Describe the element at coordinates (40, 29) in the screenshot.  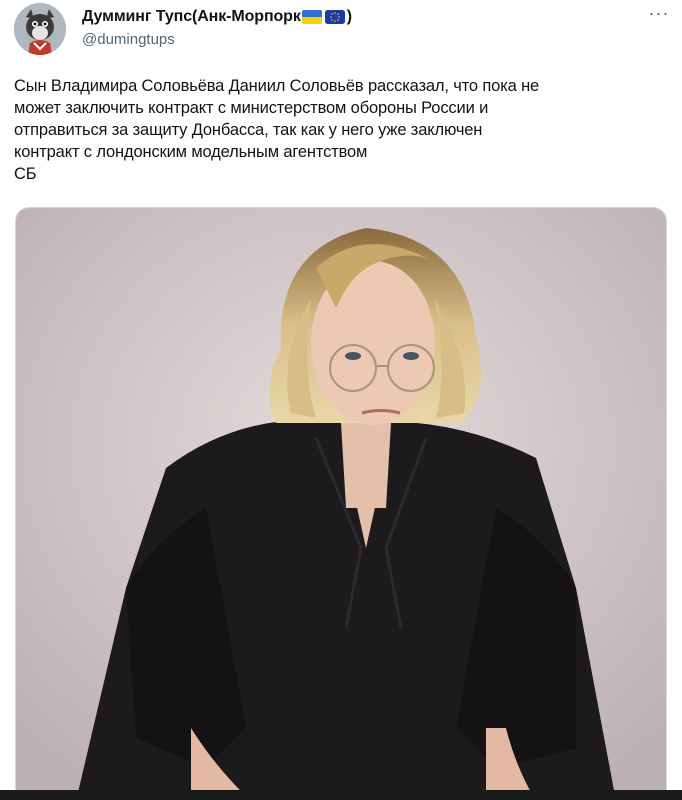
I see `avatar` at that location.